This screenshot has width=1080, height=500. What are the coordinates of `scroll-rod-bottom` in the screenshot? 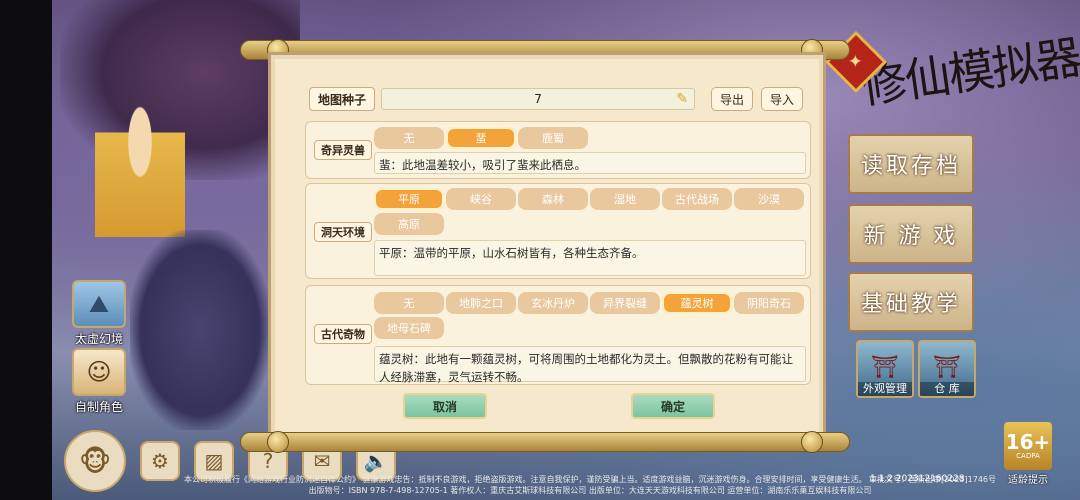 It's located at (545, 442).